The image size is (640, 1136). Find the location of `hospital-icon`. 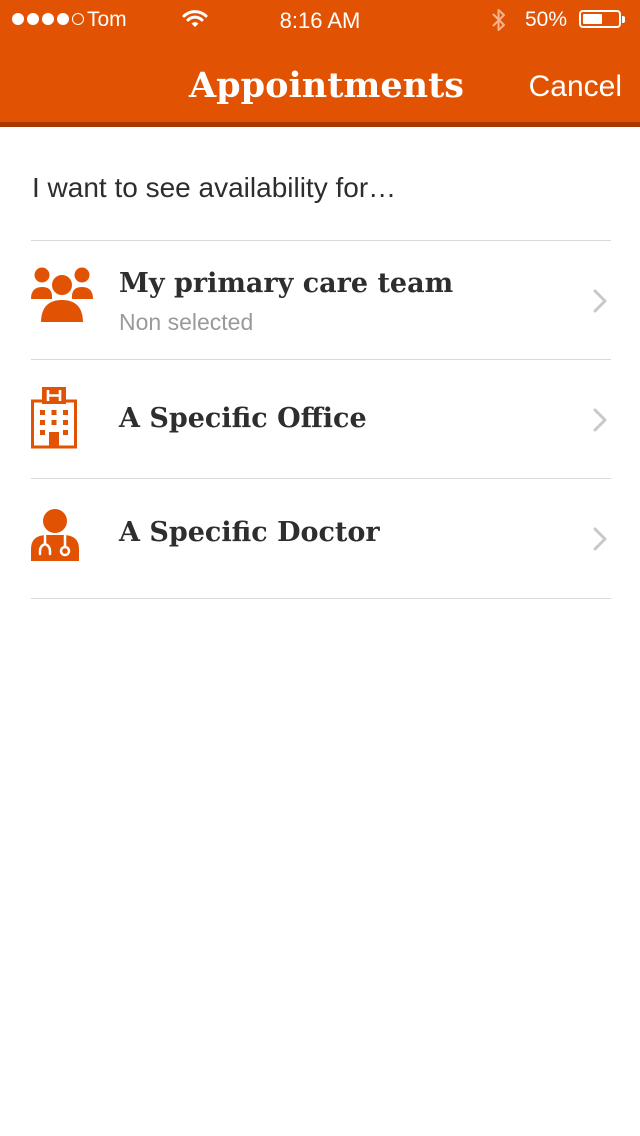

hospital-icon is located at coordinates (54, 420).